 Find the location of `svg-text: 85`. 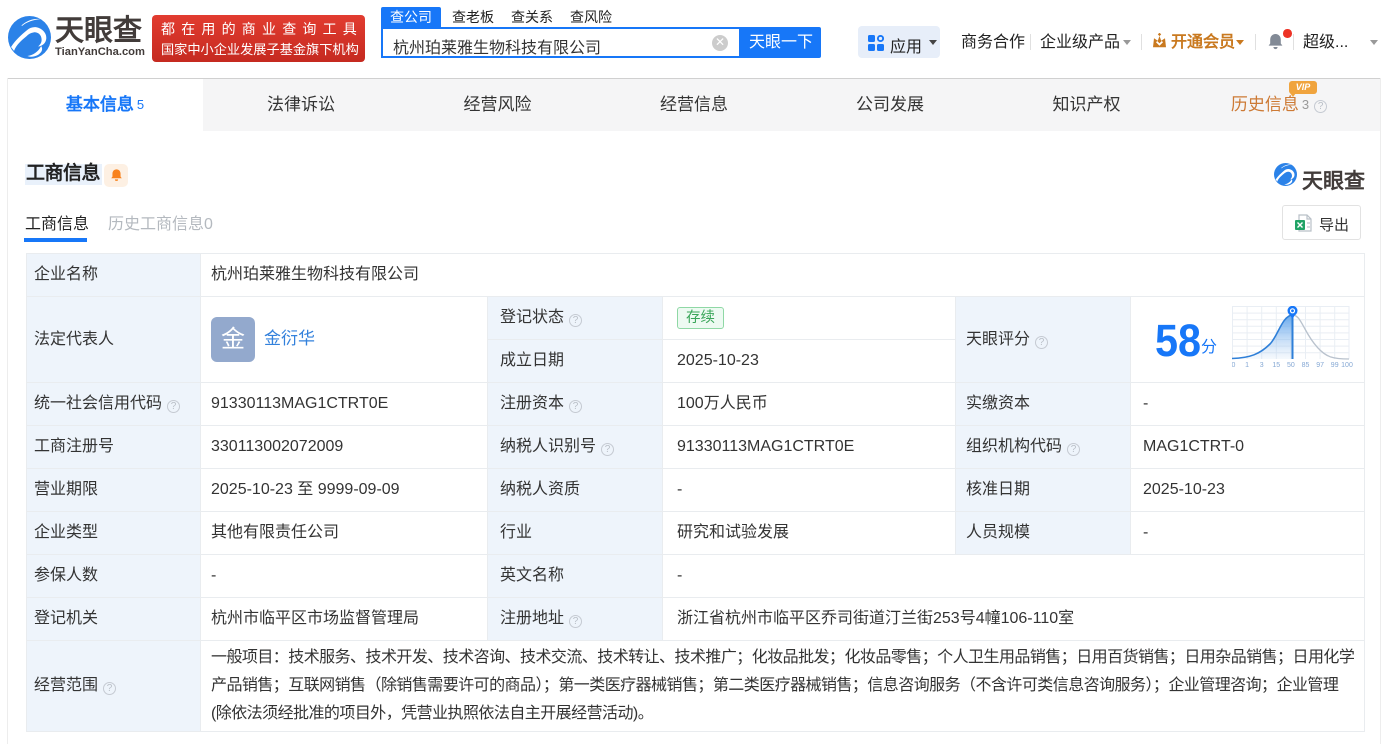

svg-text: 85 is located at coordinates (1306, 365).